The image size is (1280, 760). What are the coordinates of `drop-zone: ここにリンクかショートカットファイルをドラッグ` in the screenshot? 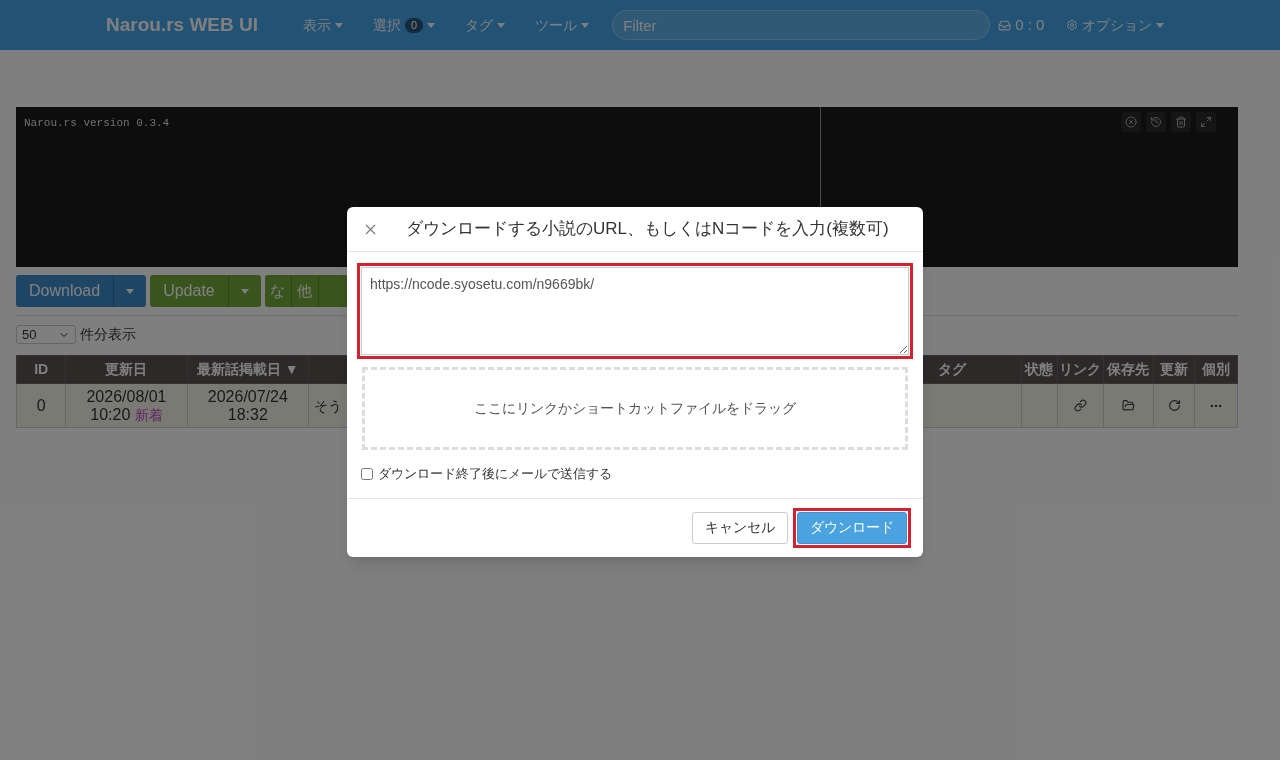 It's located at (635, 408).